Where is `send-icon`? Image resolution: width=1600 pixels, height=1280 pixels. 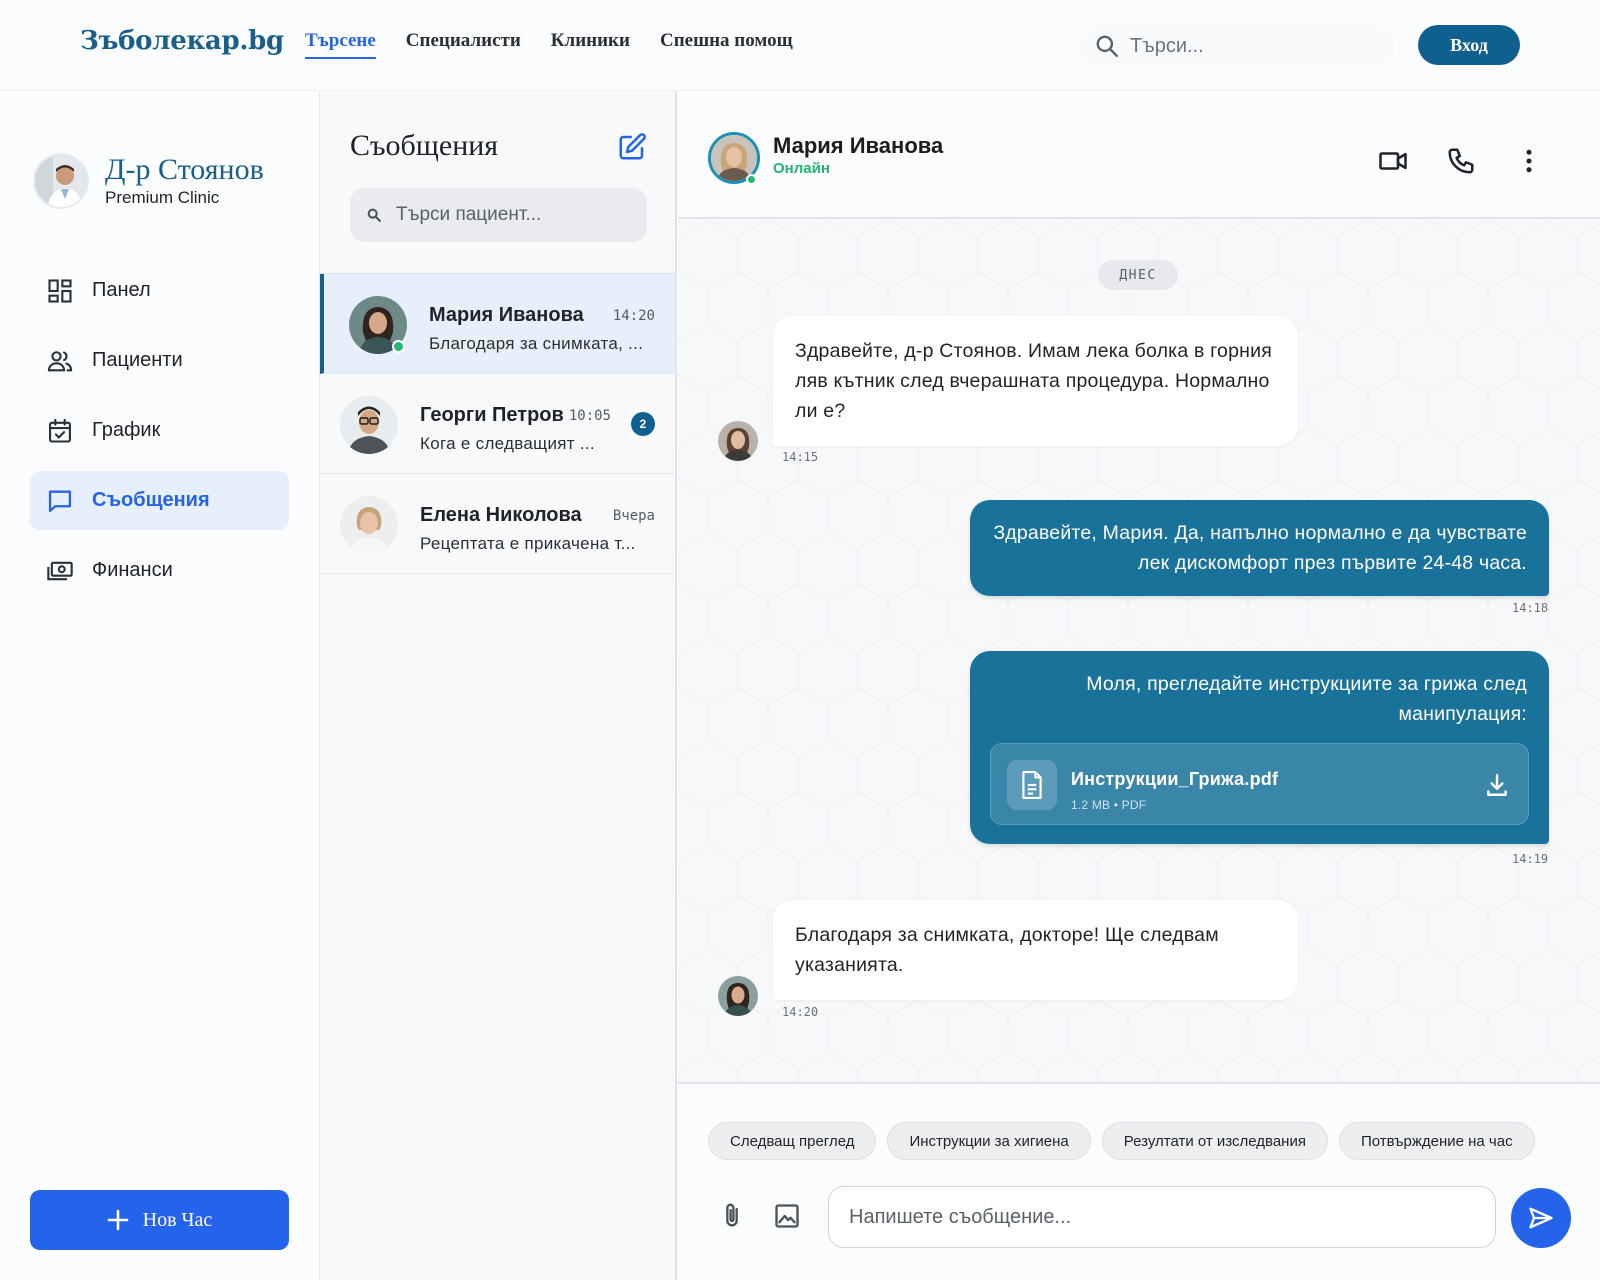
send-icon is located at coordinates (1541, 1218).